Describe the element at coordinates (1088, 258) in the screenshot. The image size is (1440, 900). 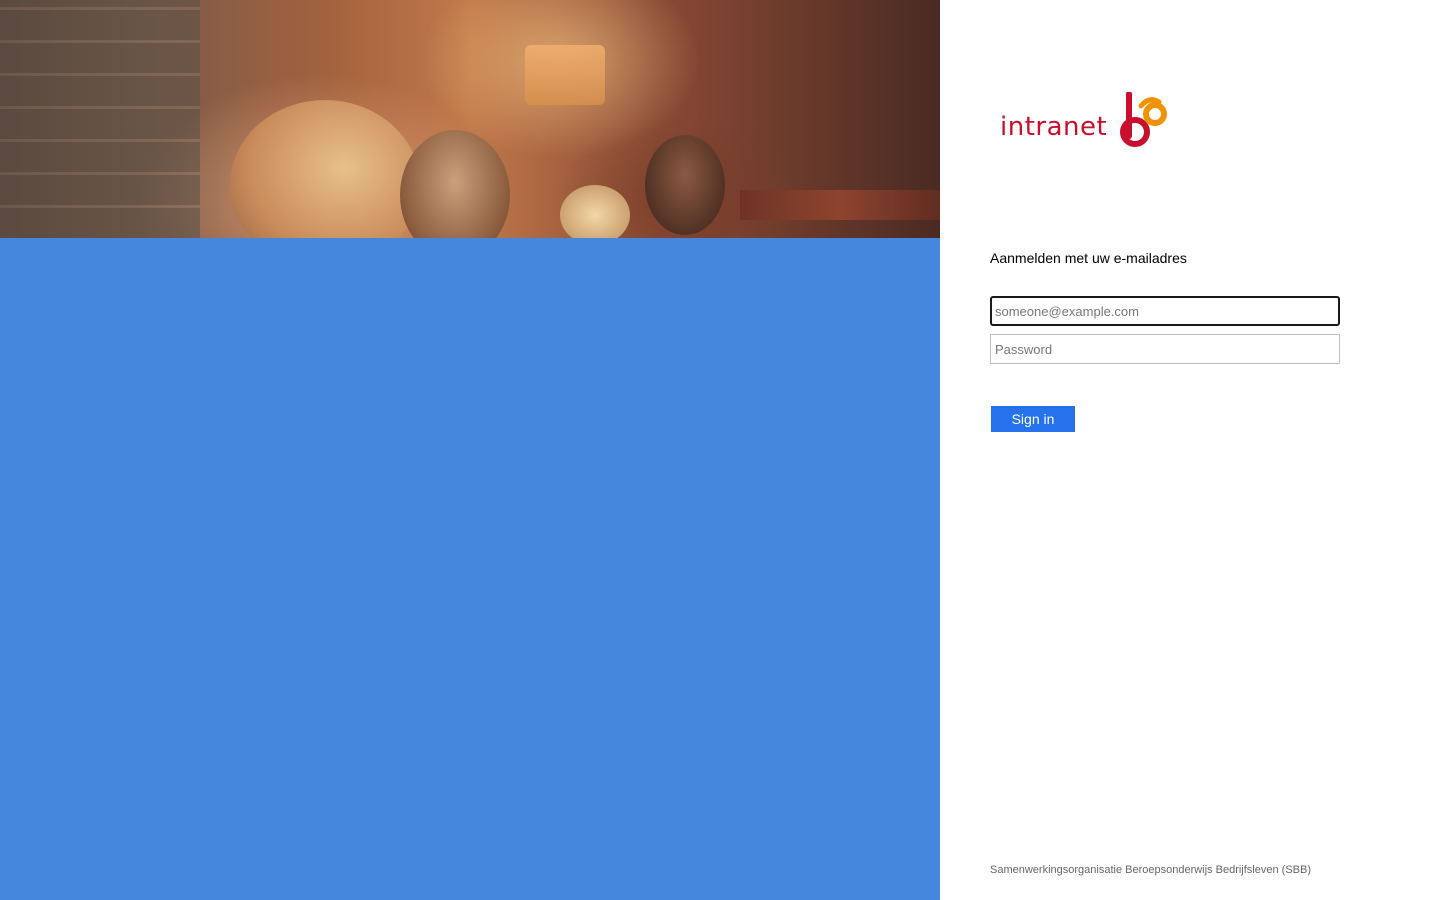
I see `form-title: Aanmelden met uw e-mailadres` at that location.